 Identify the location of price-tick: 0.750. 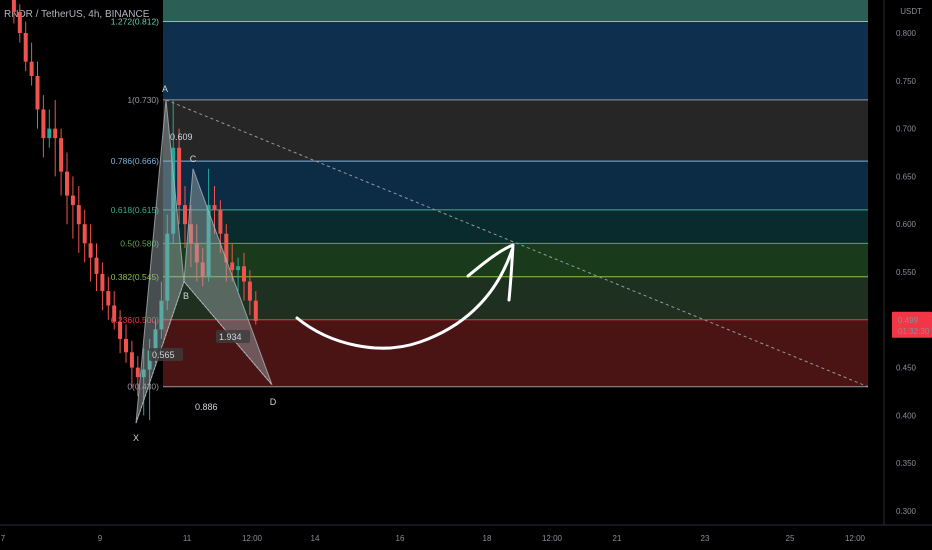
(906, 81).